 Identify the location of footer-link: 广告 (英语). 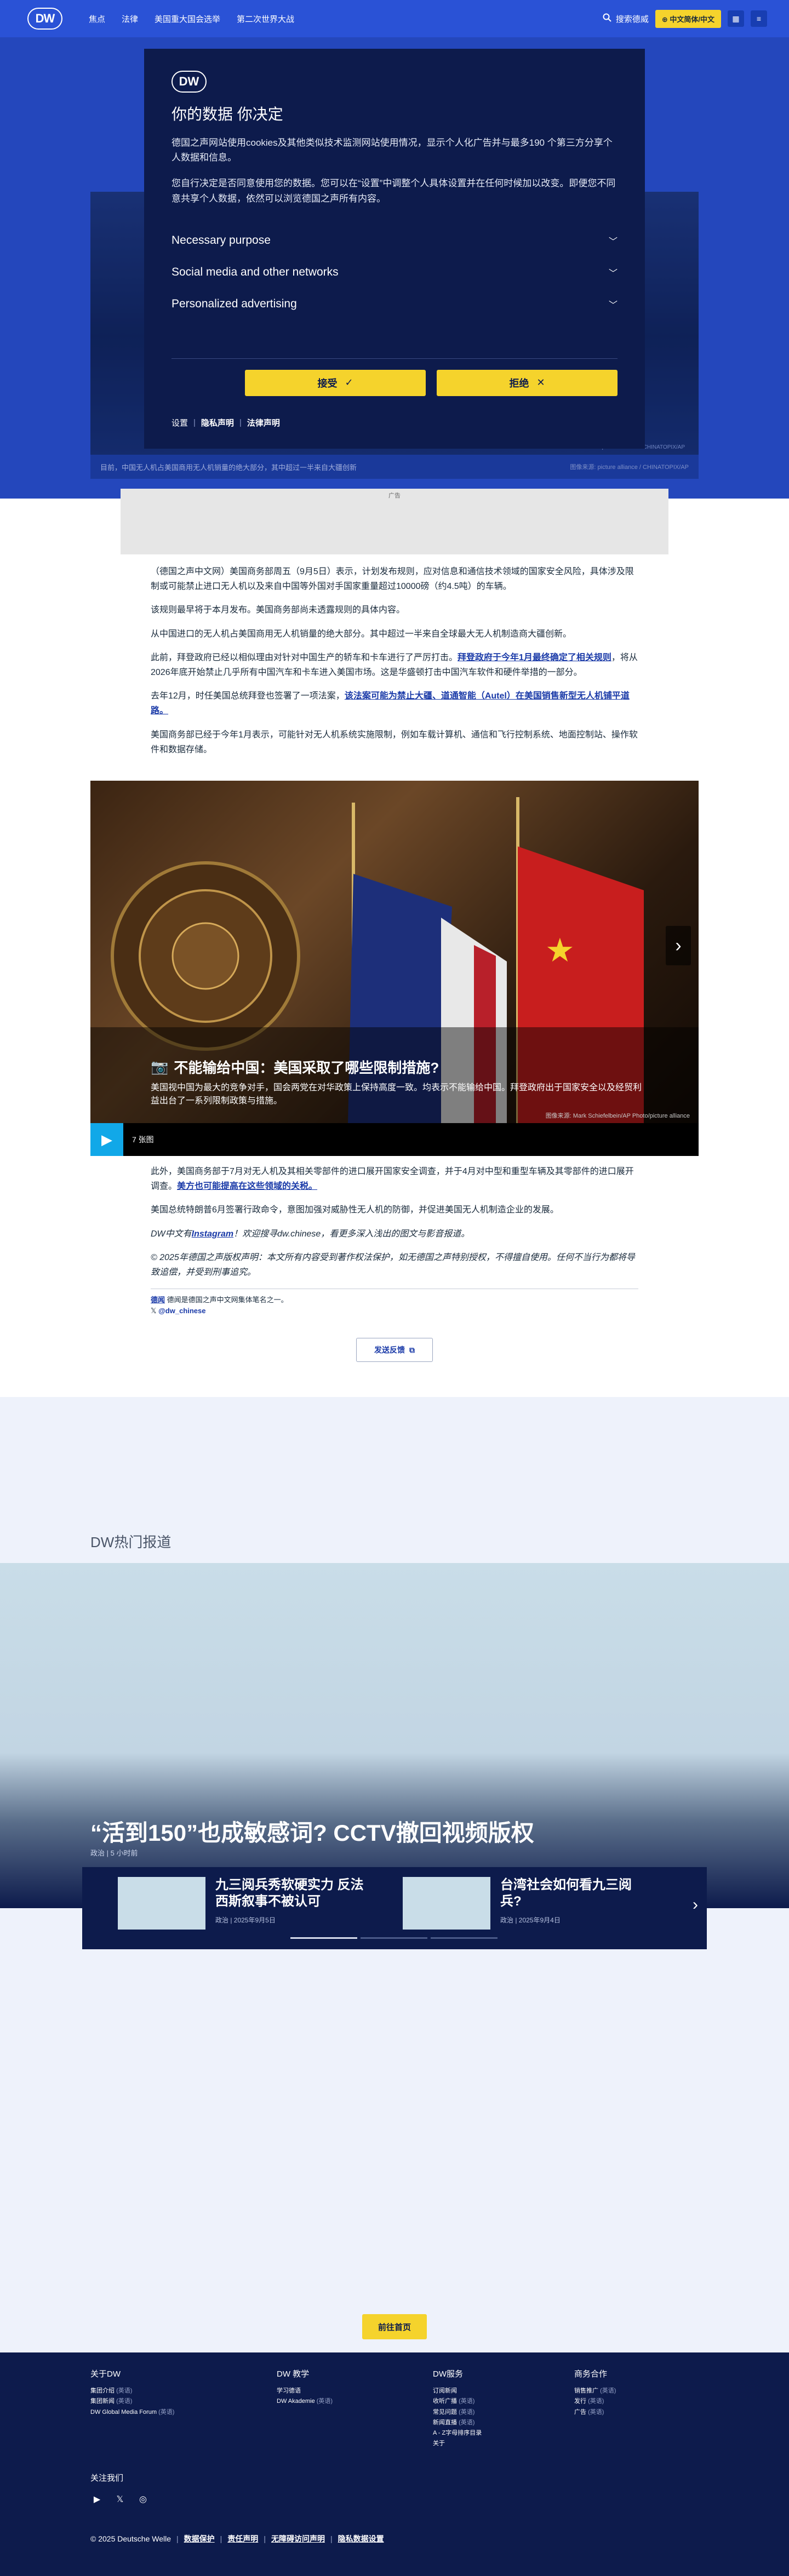
(595, 2412).